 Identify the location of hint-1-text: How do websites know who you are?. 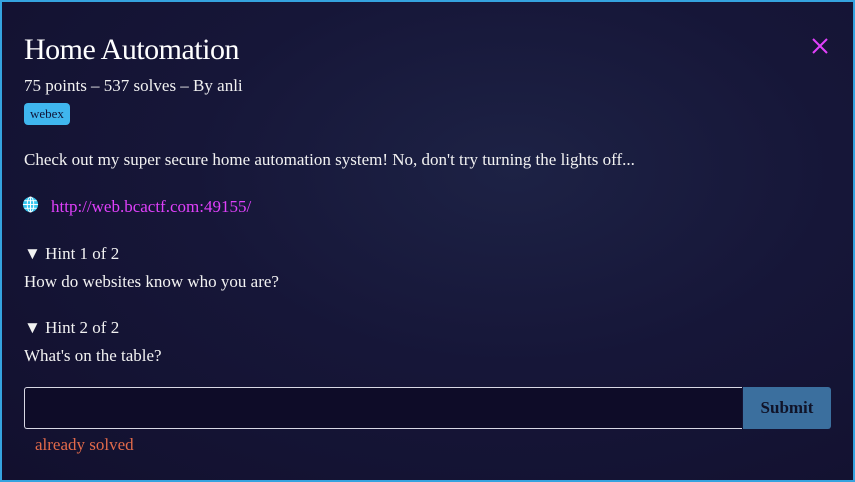
(151, 281).